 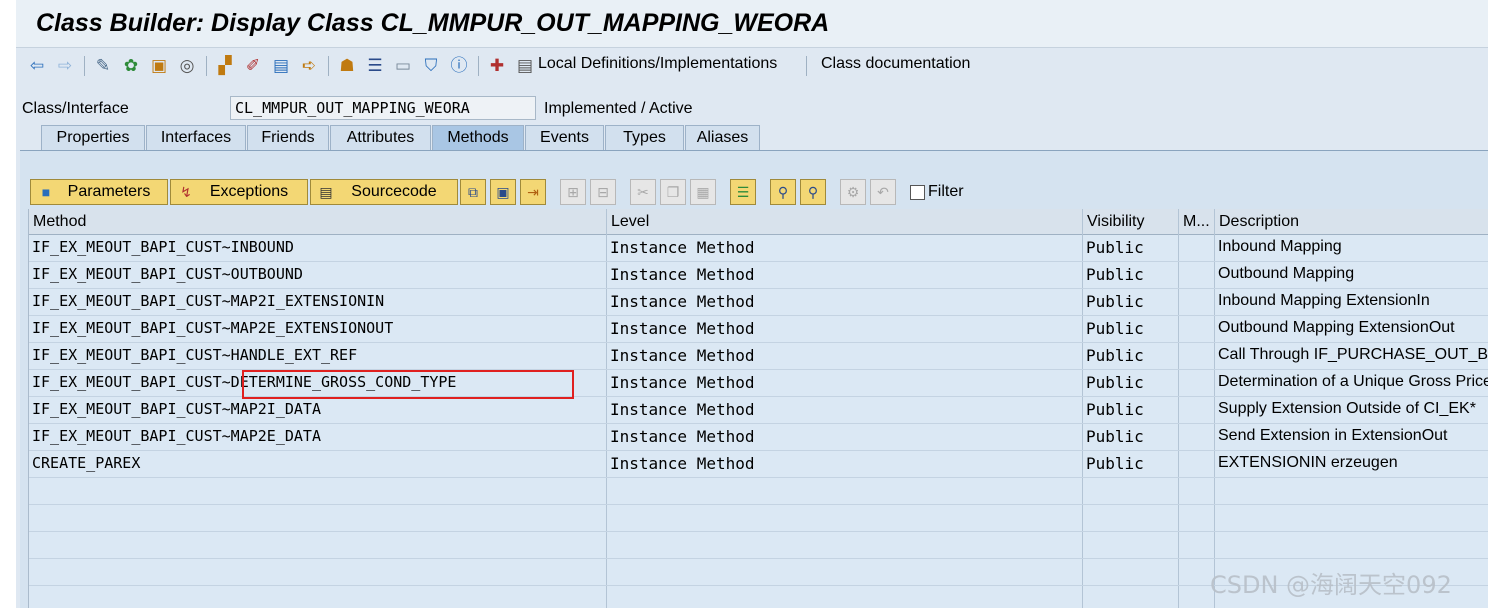 I want to click on paste-icon: ▦, so click(x=703, y=192).